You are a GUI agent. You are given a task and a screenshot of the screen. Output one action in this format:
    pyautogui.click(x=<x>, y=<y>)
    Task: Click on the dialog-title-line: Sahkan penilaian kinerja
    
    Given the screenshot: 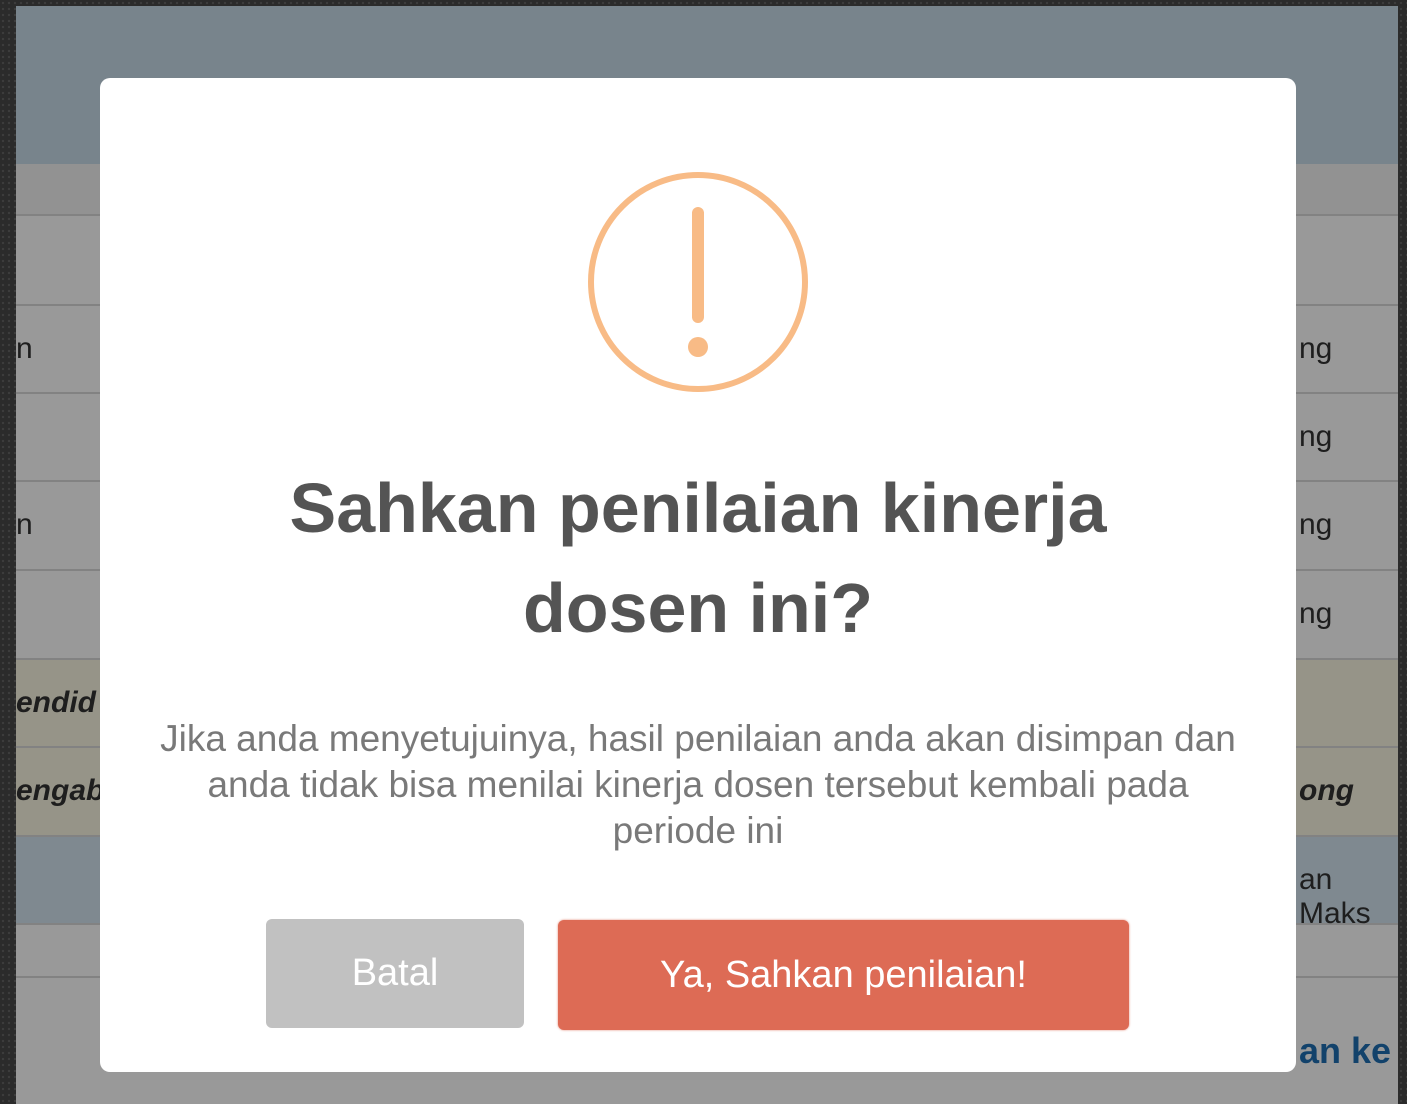 What is the action you would take?
    pyautogui.click(x=698, y=508)
    